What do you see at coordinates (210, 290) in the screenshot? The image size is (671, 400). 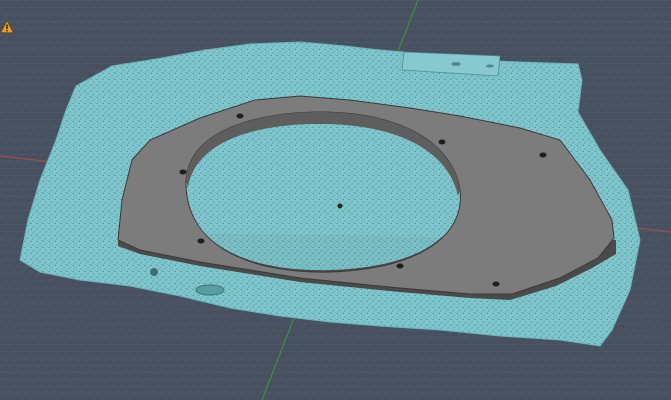 I see `mesh-slot` at bounding box center [210, 290].